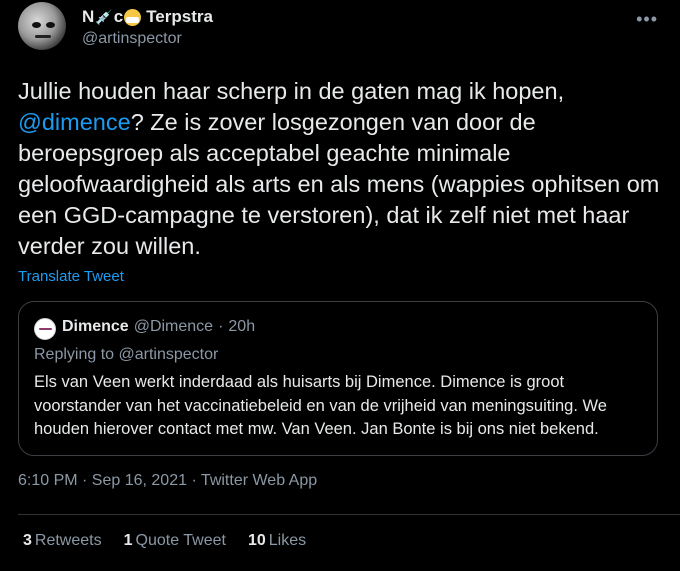  I want to click on retweets-stat: 3 Retweets, so click(62, 541).